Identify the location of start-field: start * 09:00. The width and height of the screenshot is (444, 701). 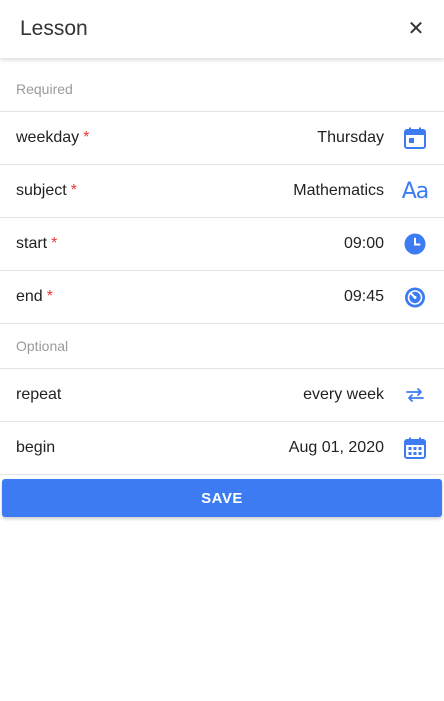
(222, 244).